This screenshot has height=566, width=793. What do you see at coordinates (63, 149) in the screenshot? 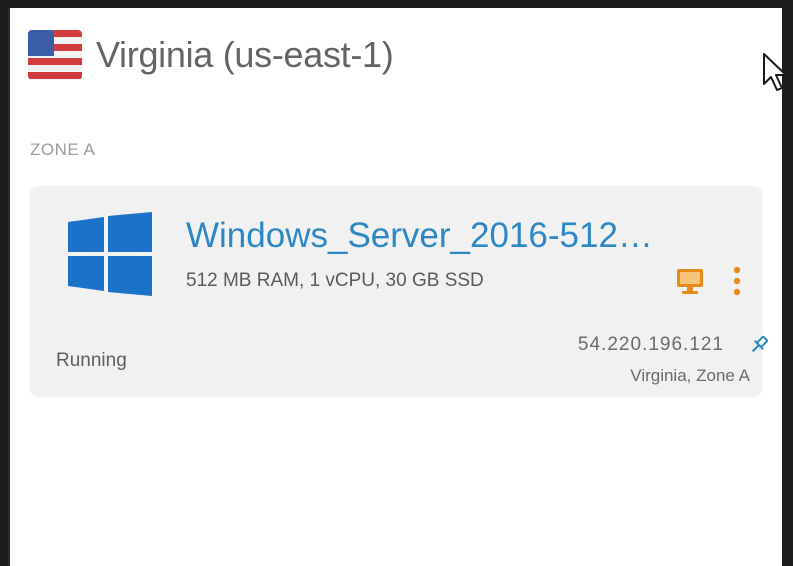
I see `zone-label: ZONE A` at bounding box center [63, 149].